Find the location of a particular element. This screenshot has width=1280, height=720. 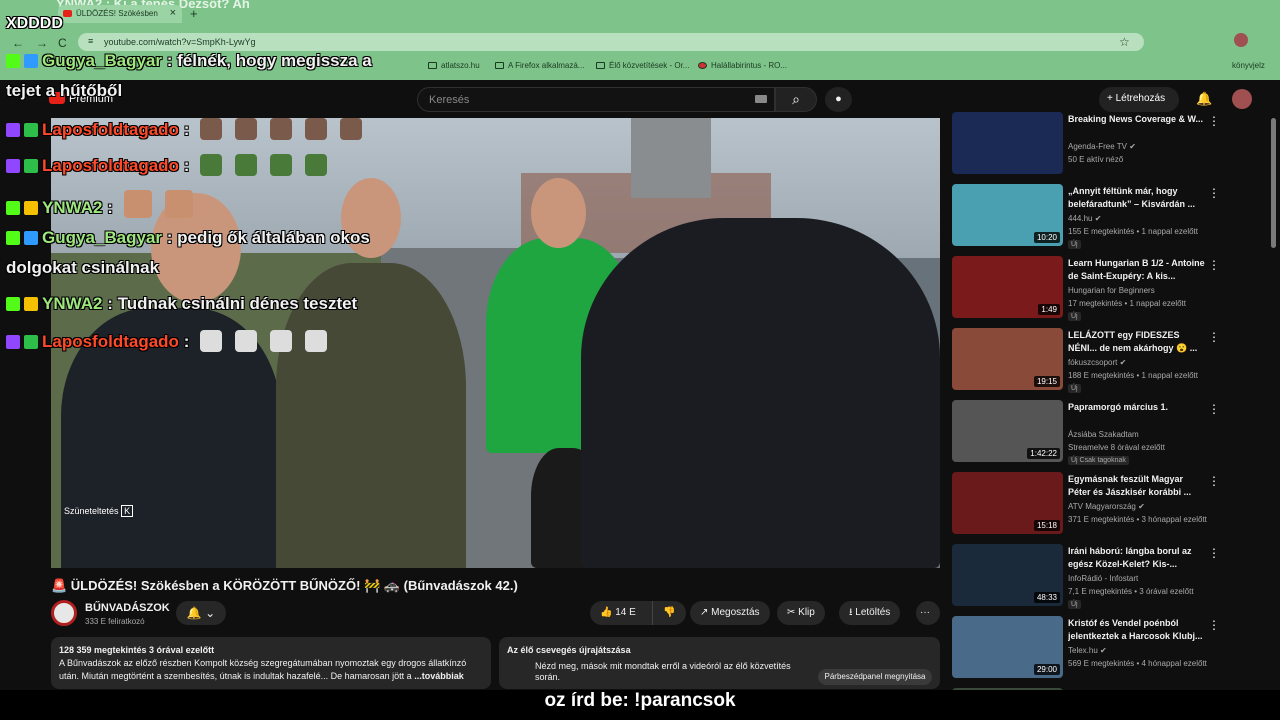

recommendation-title: Papramorgó március 1. is located at coordinates (1138, 407).